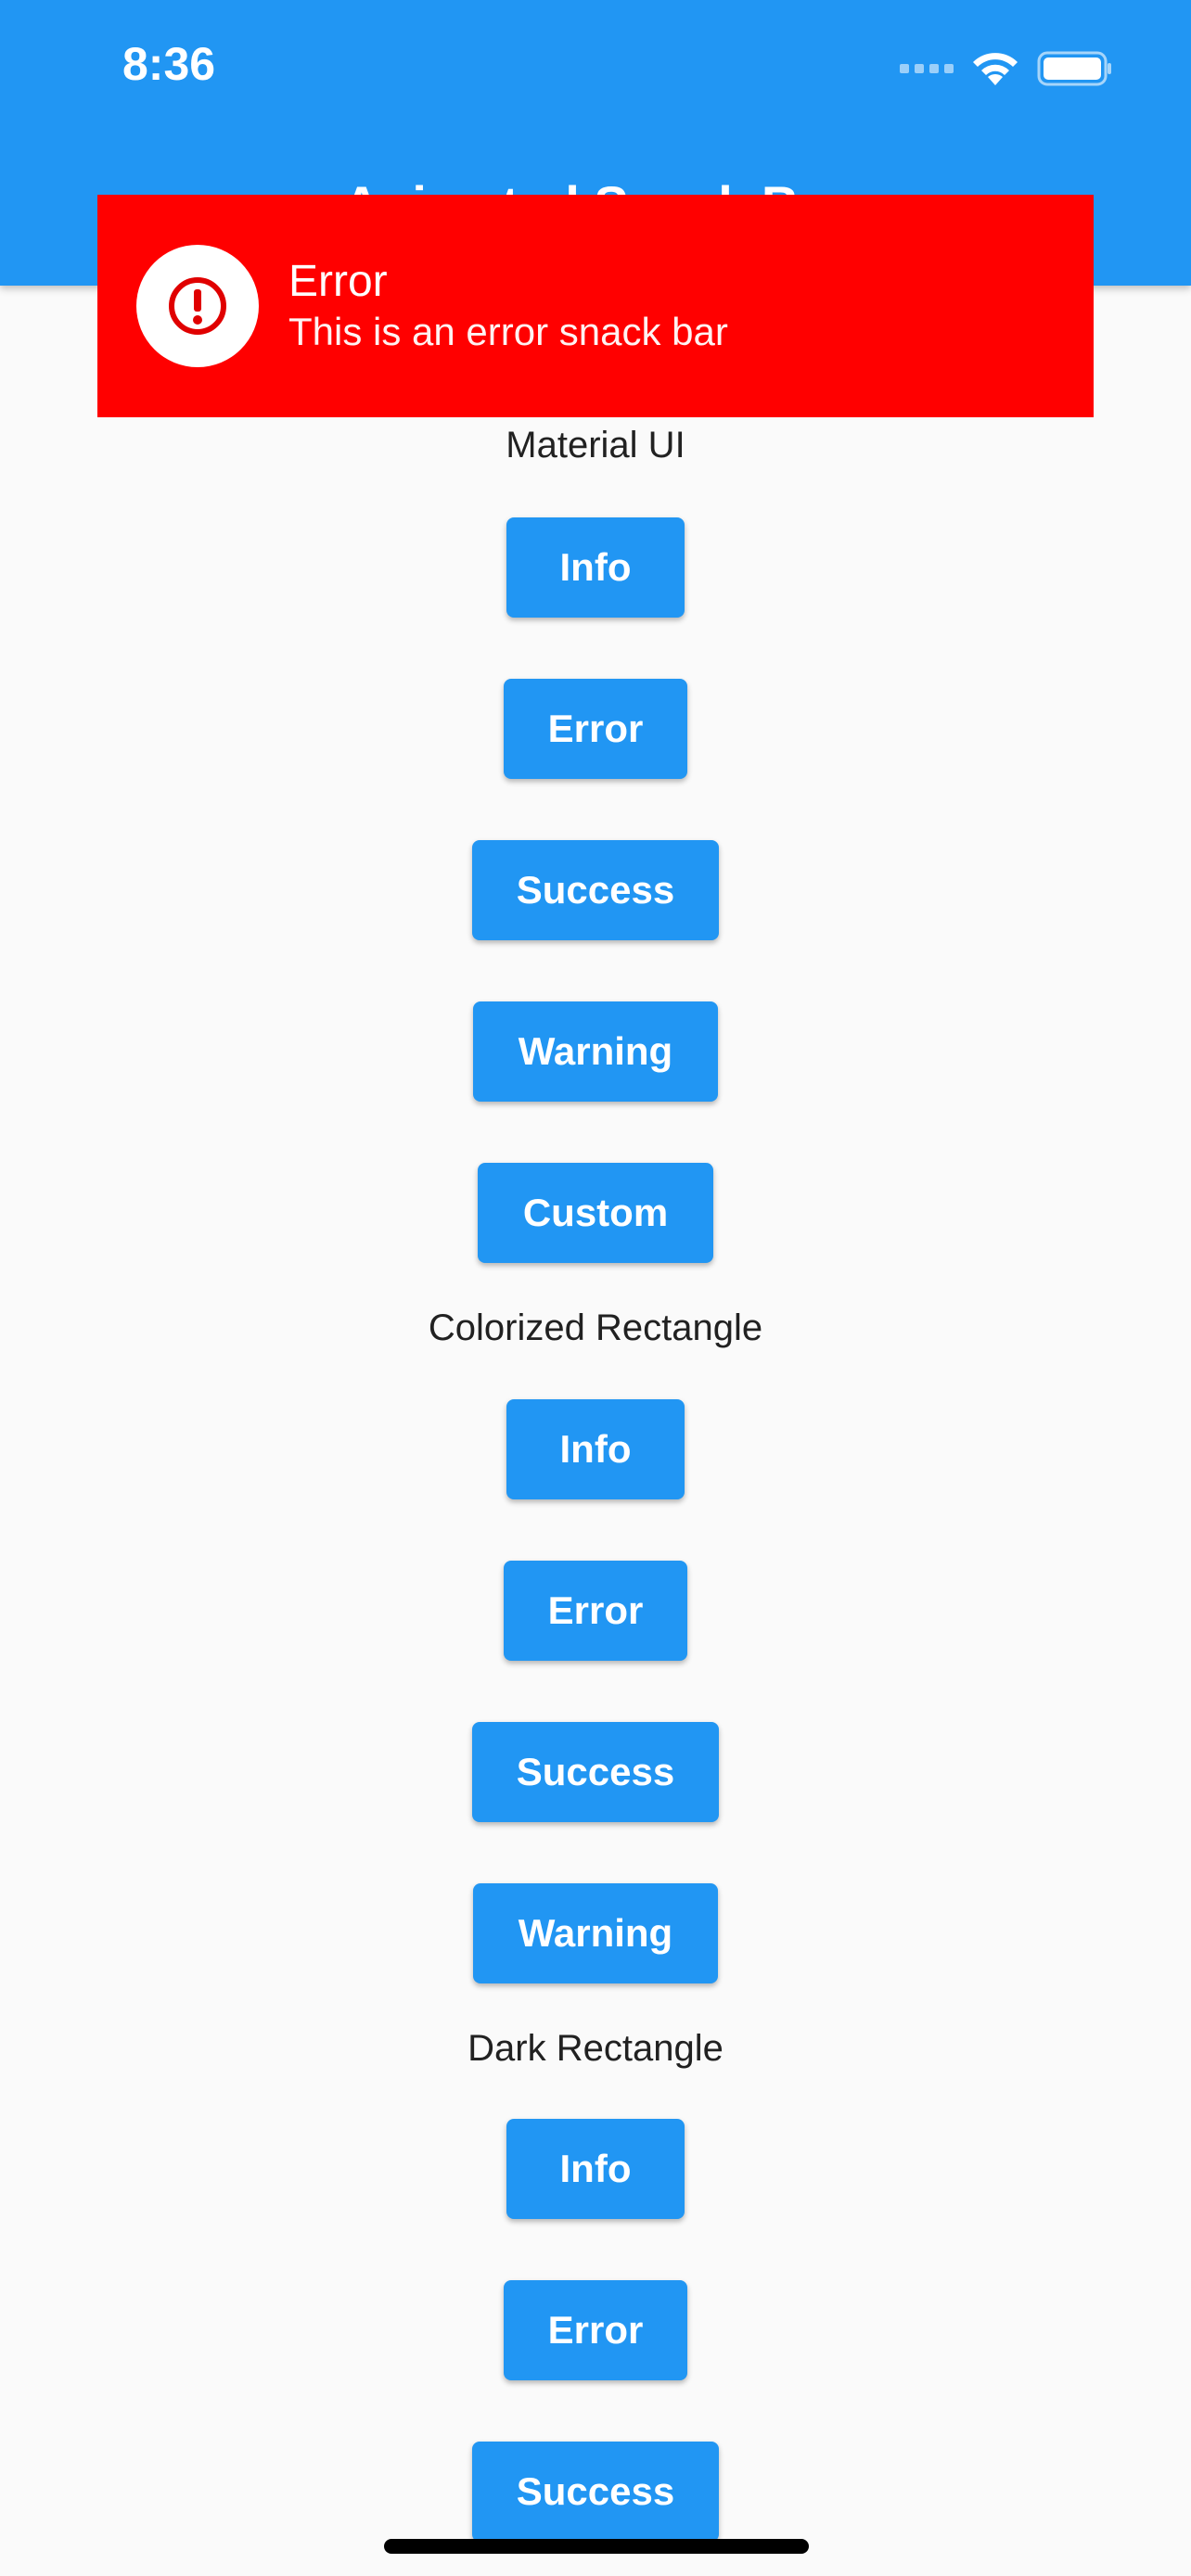 Image resolution: width=1191 pixels, height=2576 pixels. Describe the element at coordinates (595, 1611) in the screenshot. I see `colorized-error-button: Error` at that location.